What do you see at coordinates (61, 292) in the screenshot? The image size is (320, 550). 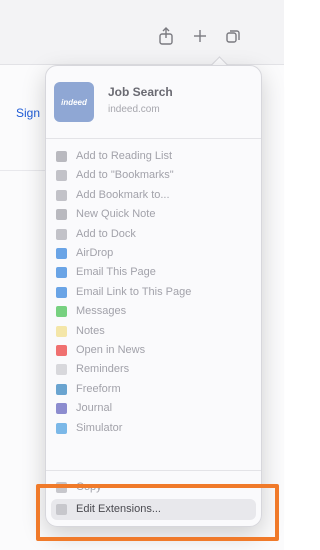 I see `mail-link-icon` at bounding box center [61, 292].